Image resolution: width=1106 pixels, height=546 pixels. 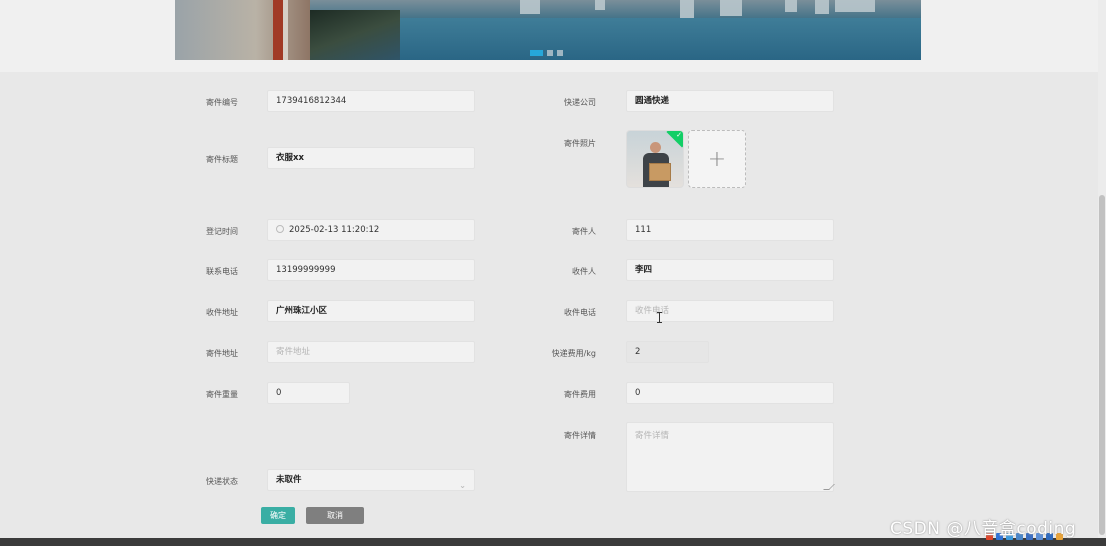 What do you see at coordinates (222, 353) in the screenshot?
I see `label-send-addr: 寄件地址` at bounding box center [222, 353].